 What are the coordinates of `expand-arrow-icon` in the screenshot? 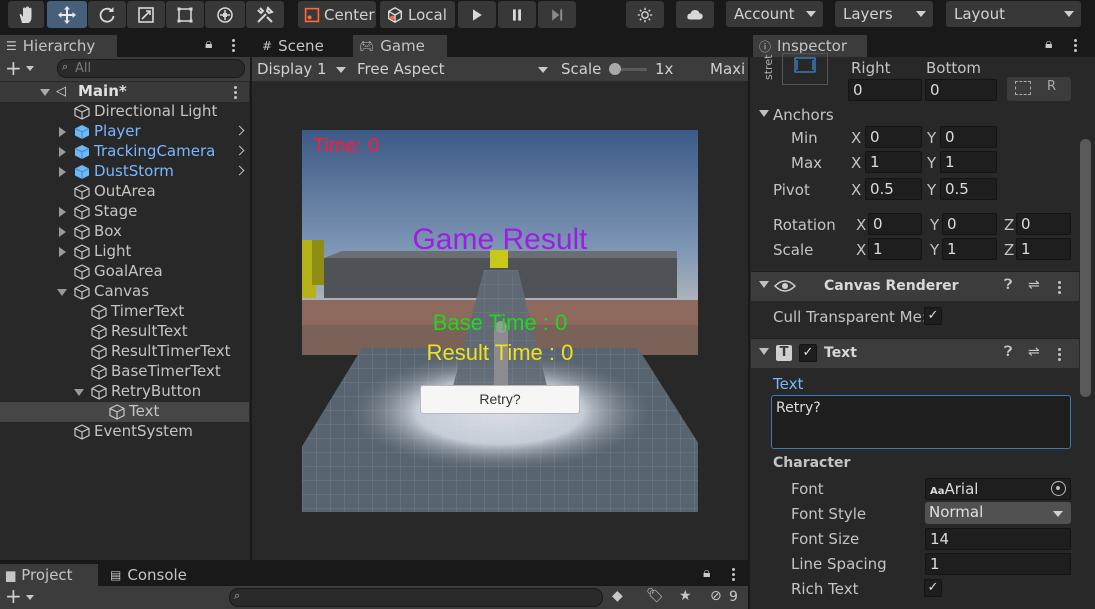 It's located at (45, 92).